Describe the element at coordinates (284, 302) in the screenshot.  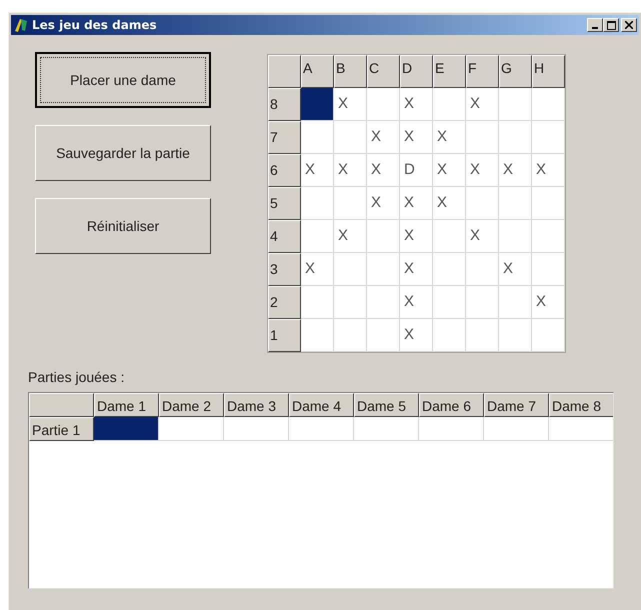
I see `row-header: 2` at that location.